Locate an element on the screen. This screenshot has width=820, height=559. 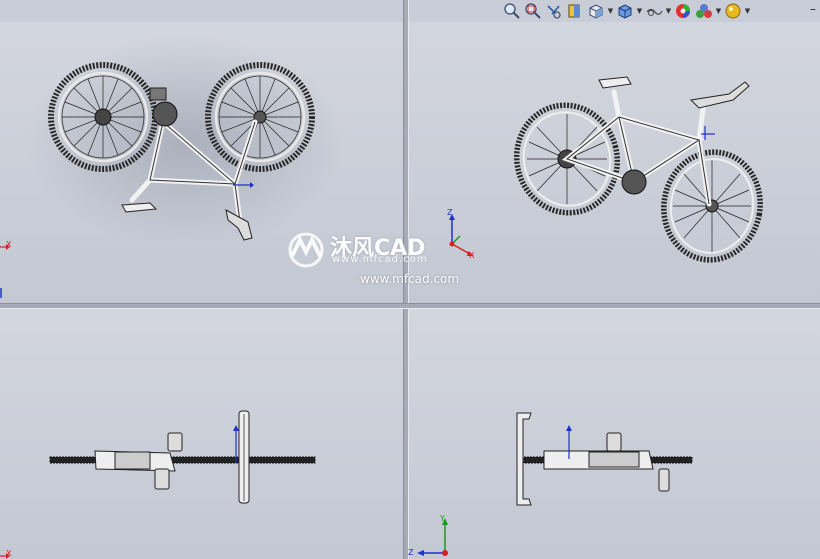
viewport-splitter-horizontal is located at coordinates (410, 306).